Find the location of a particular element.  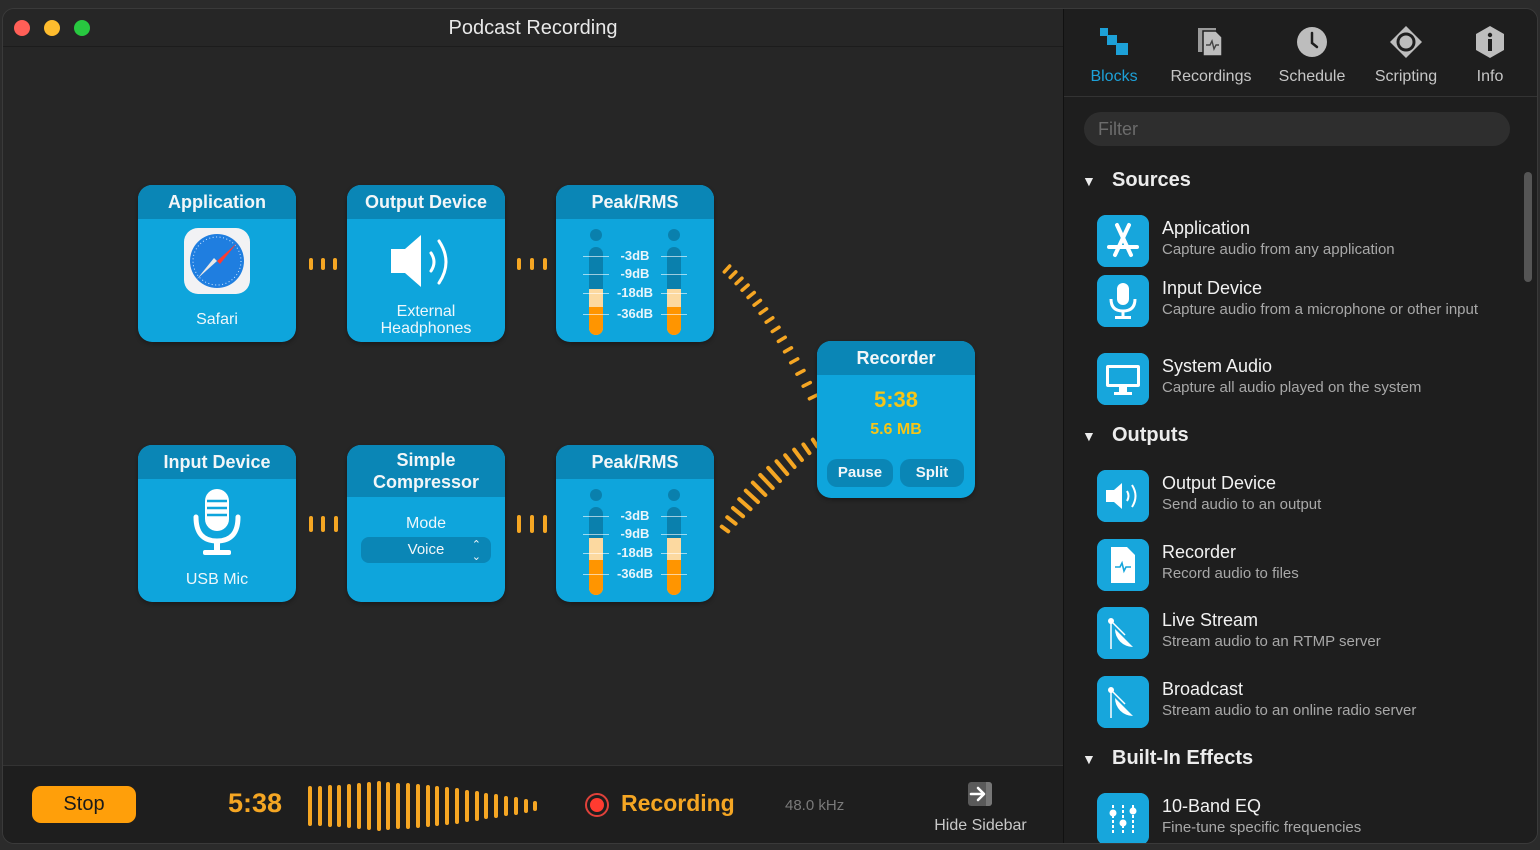

peak-rms-block-bottom: Peak/RMS -3dB -9dB -18dB -36dB is located at coordinates (635, 523).